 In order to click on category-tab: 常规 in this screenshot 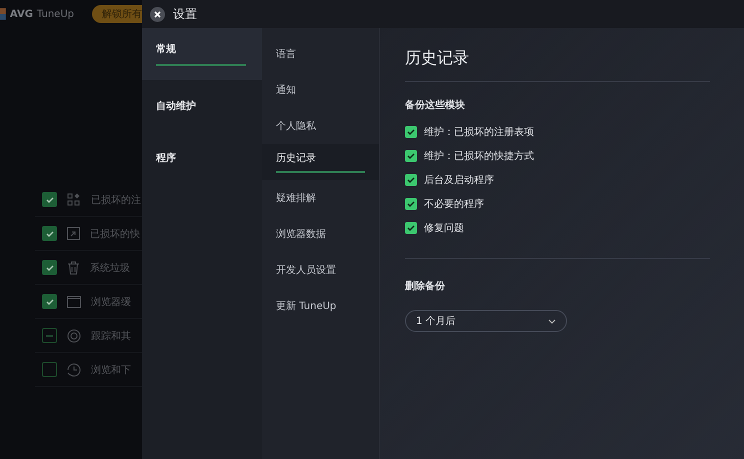, I will do `click(202, 54)`.